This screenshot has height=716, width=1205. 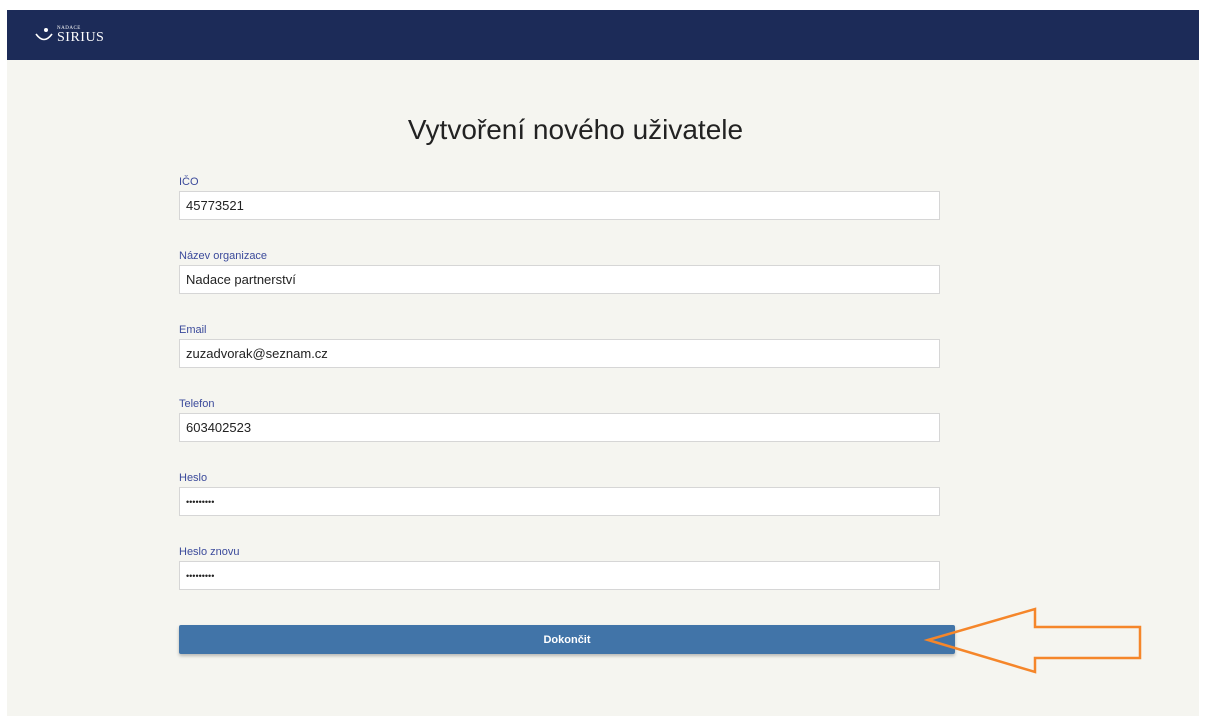 What do you see at coordinates (575, 129) in the screenshot?
I see `page-title: Vytvoření nového uživatele` at bounding box center [575, 129].